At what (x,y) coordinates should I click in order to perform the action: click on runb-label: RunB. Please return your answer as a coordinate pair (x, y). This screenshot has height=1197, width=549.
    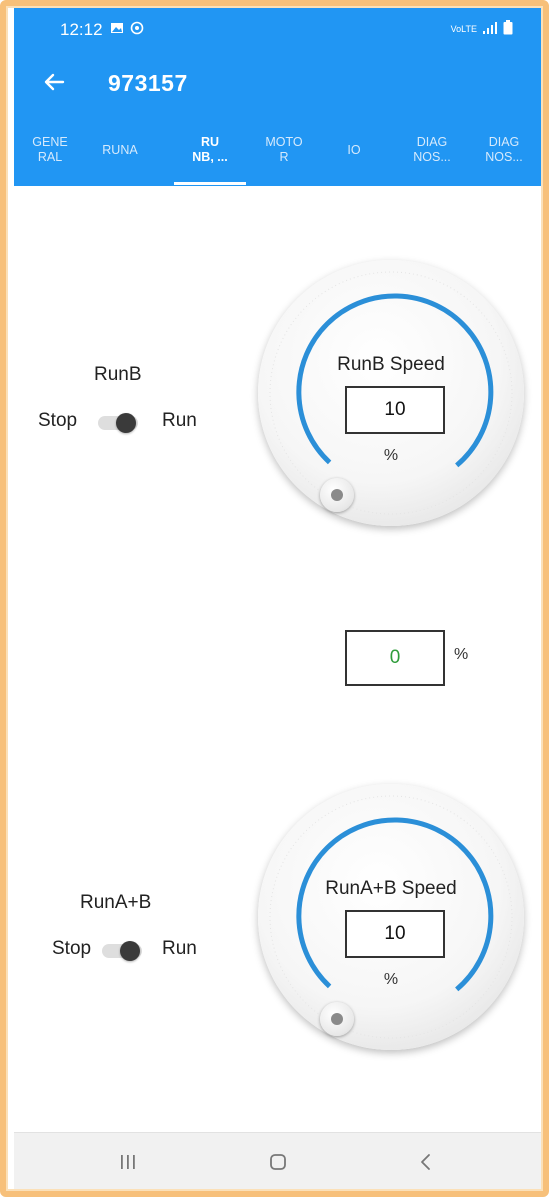
    Looking at the image, I should click on (118, 374).